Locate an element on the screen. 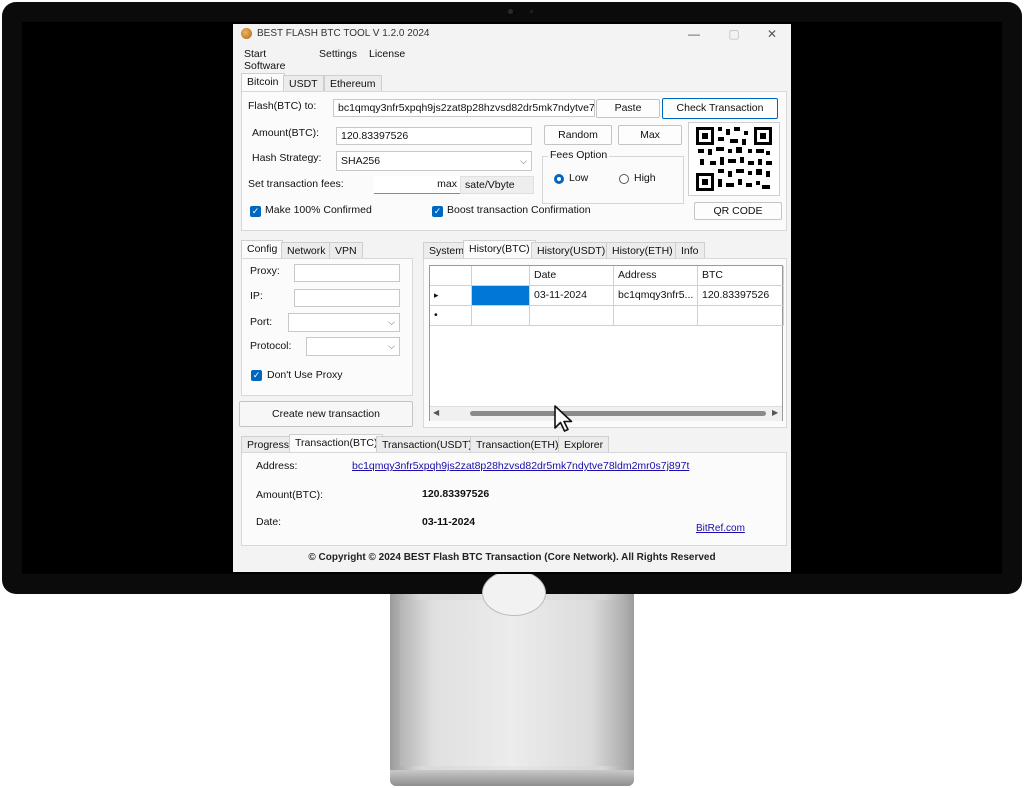 The image size is (1024, 788). fee-high-radio is located at coordinates (624, 179).